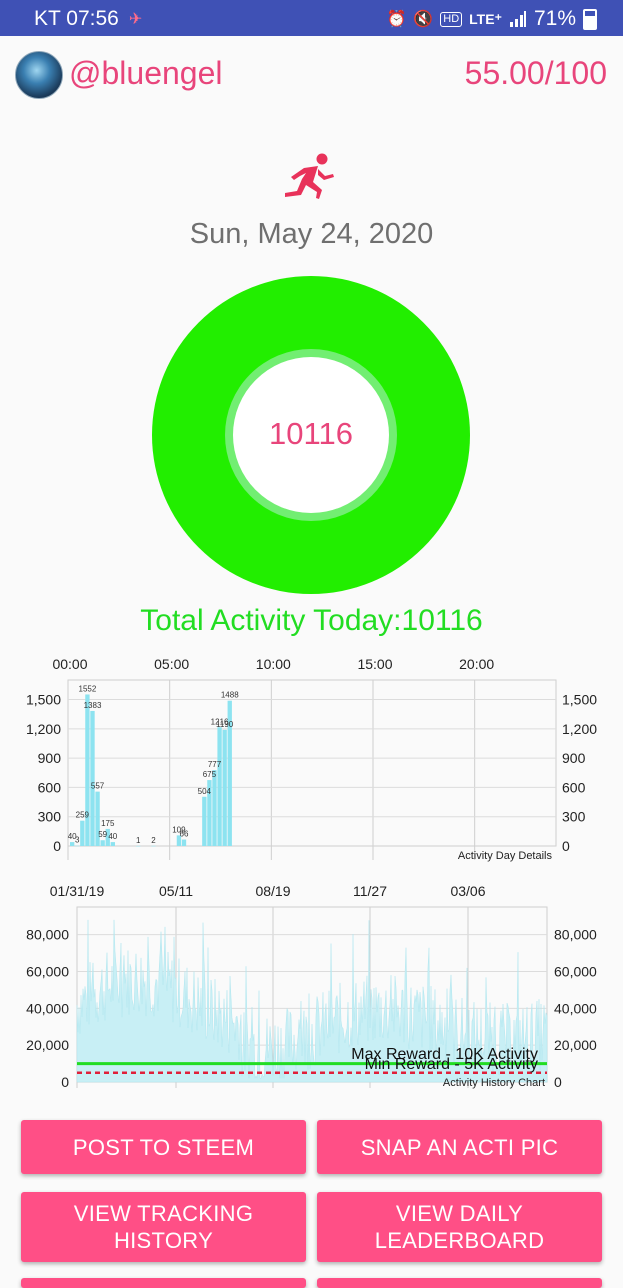  I want to click on history-chart-y-tick-left: 80,000, so click(47, 935).